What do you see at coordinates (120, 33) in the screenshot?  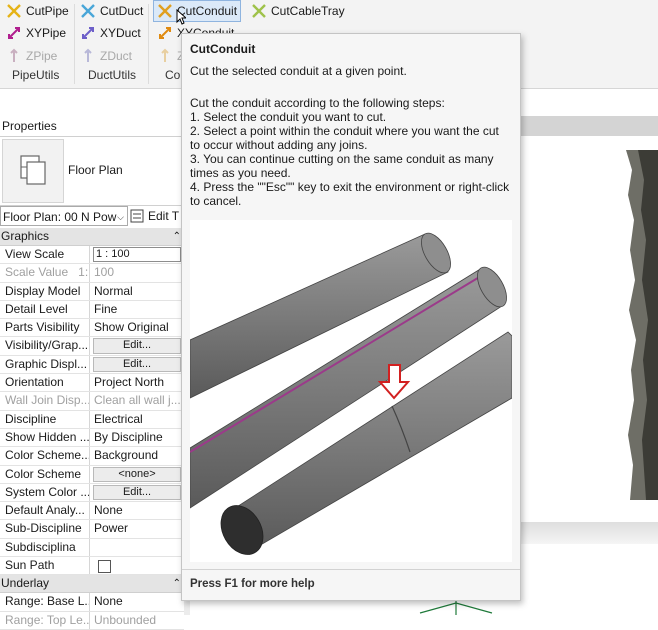 I see `xy-duct-label: XYDuct` at bounding box center [120, 33].